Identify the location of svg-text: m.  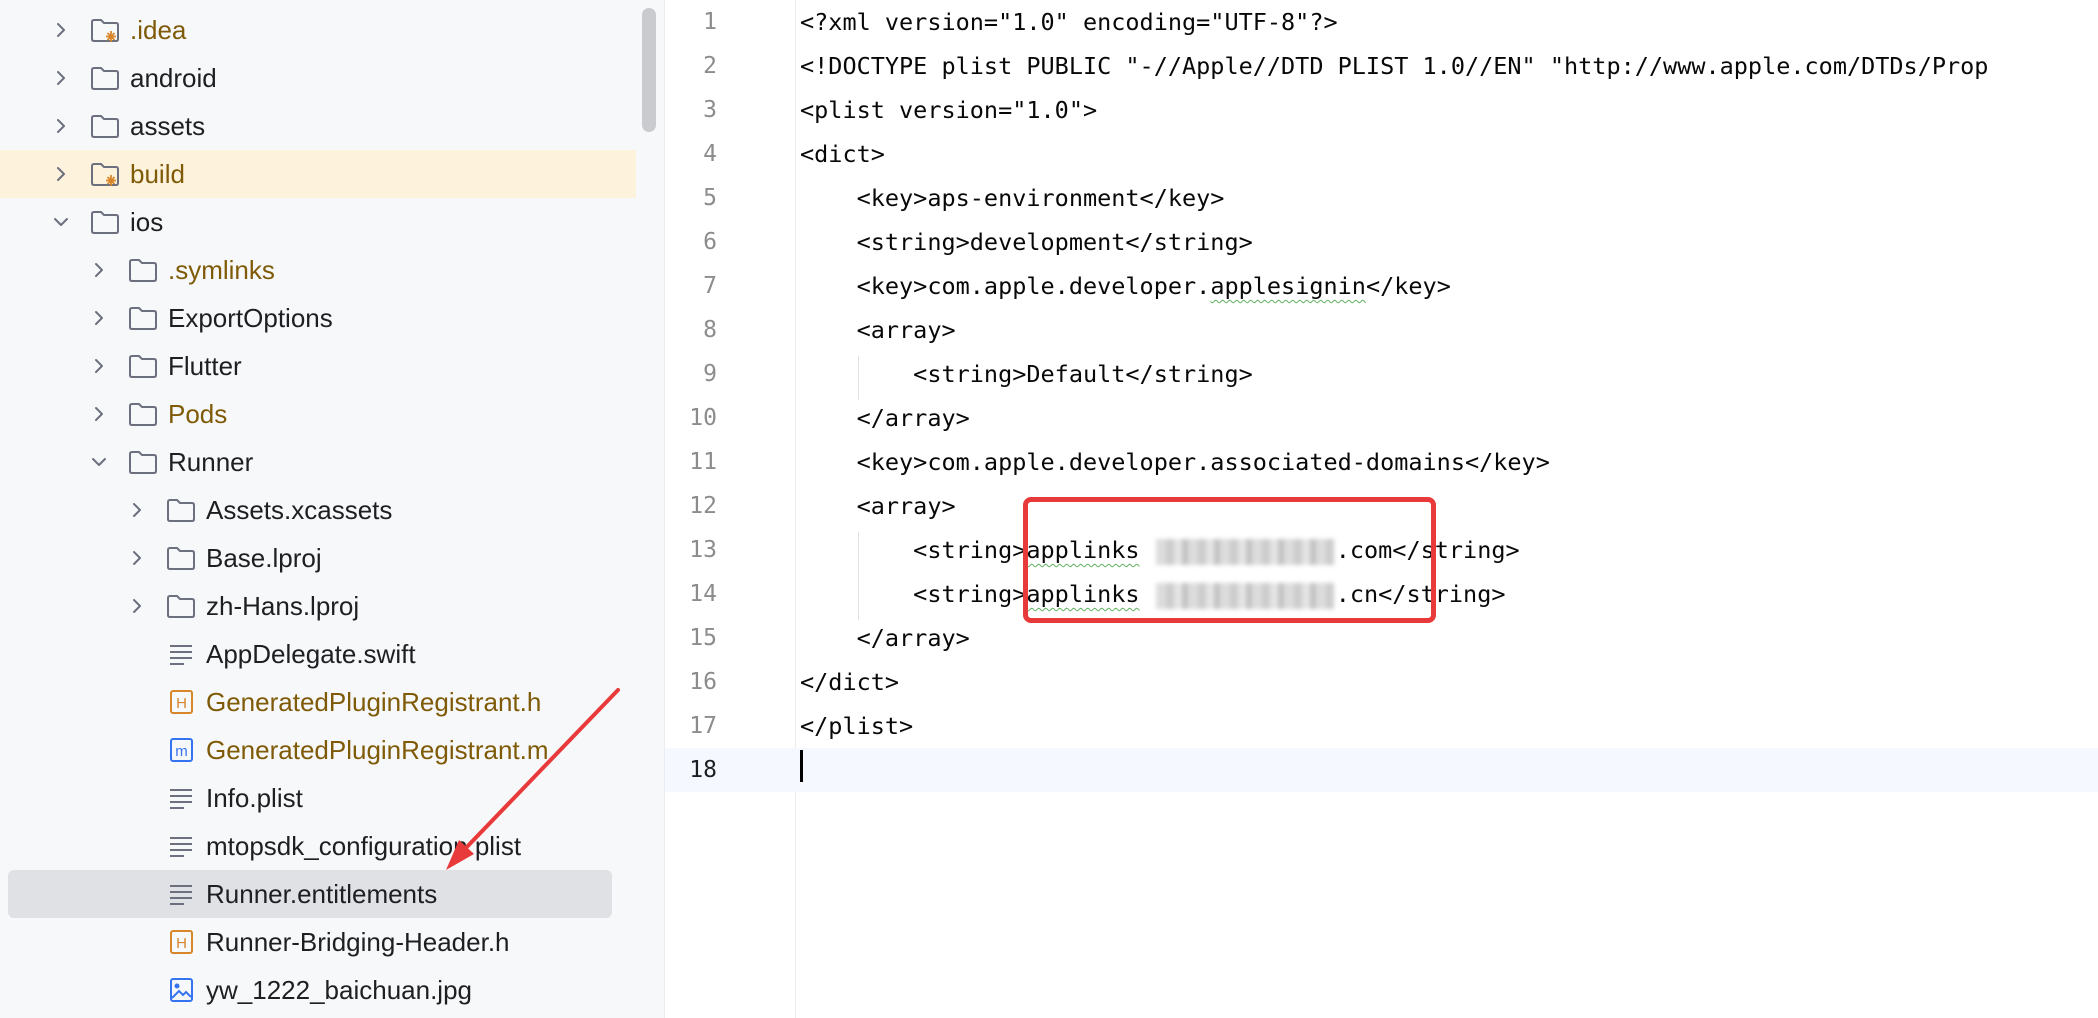
(181, 751).